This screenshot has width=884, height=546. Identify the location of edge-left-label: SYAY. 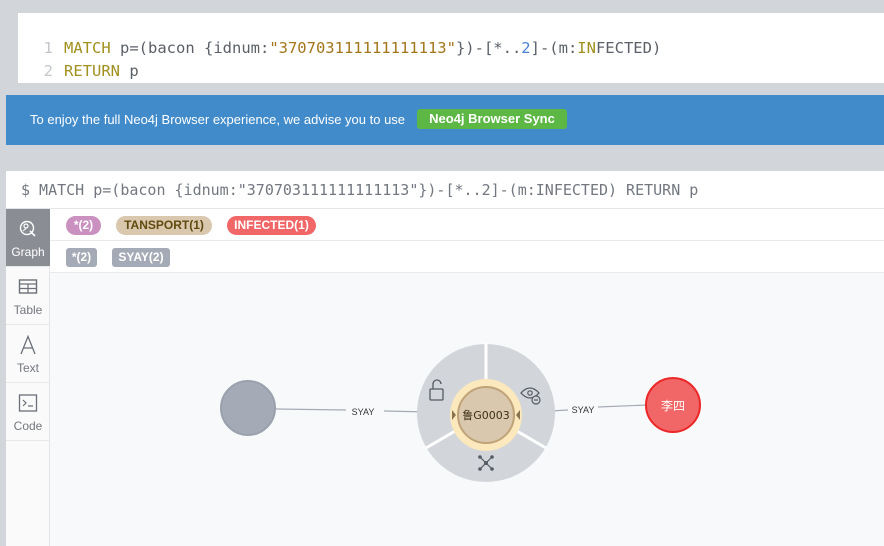
(363, 412).